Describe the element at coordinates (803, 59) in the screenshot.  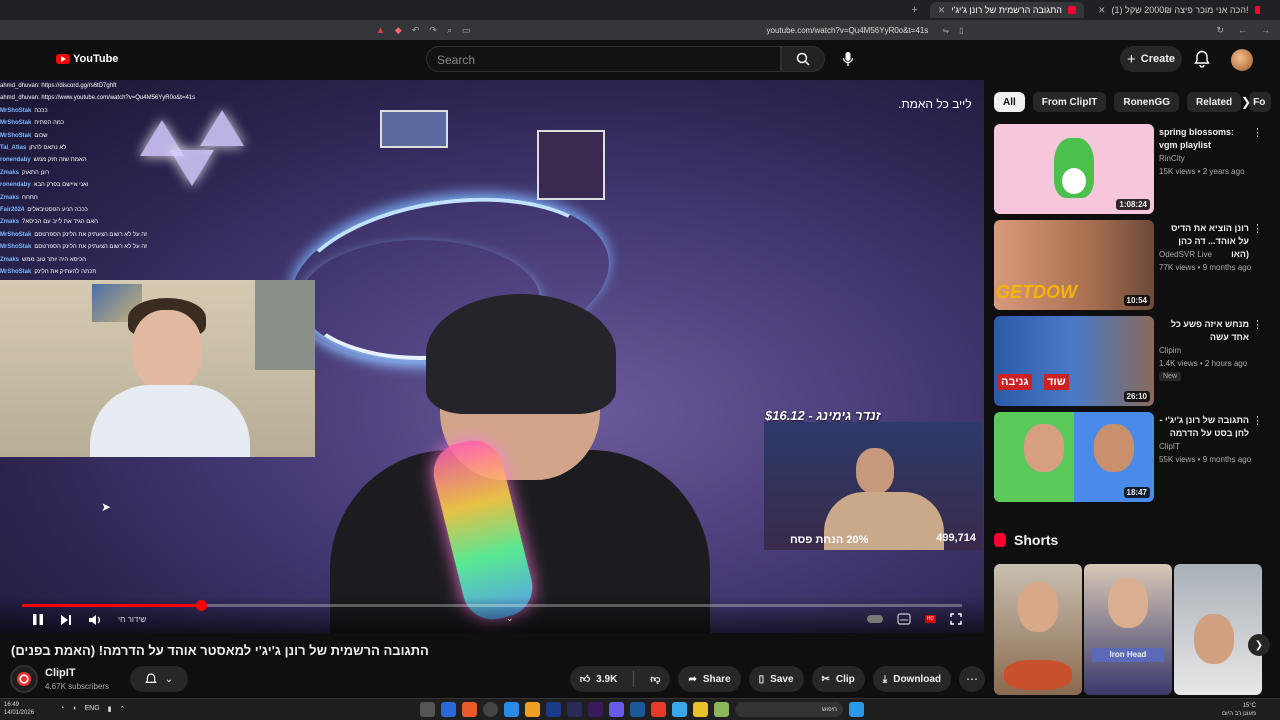
I see `search-button` at that location.